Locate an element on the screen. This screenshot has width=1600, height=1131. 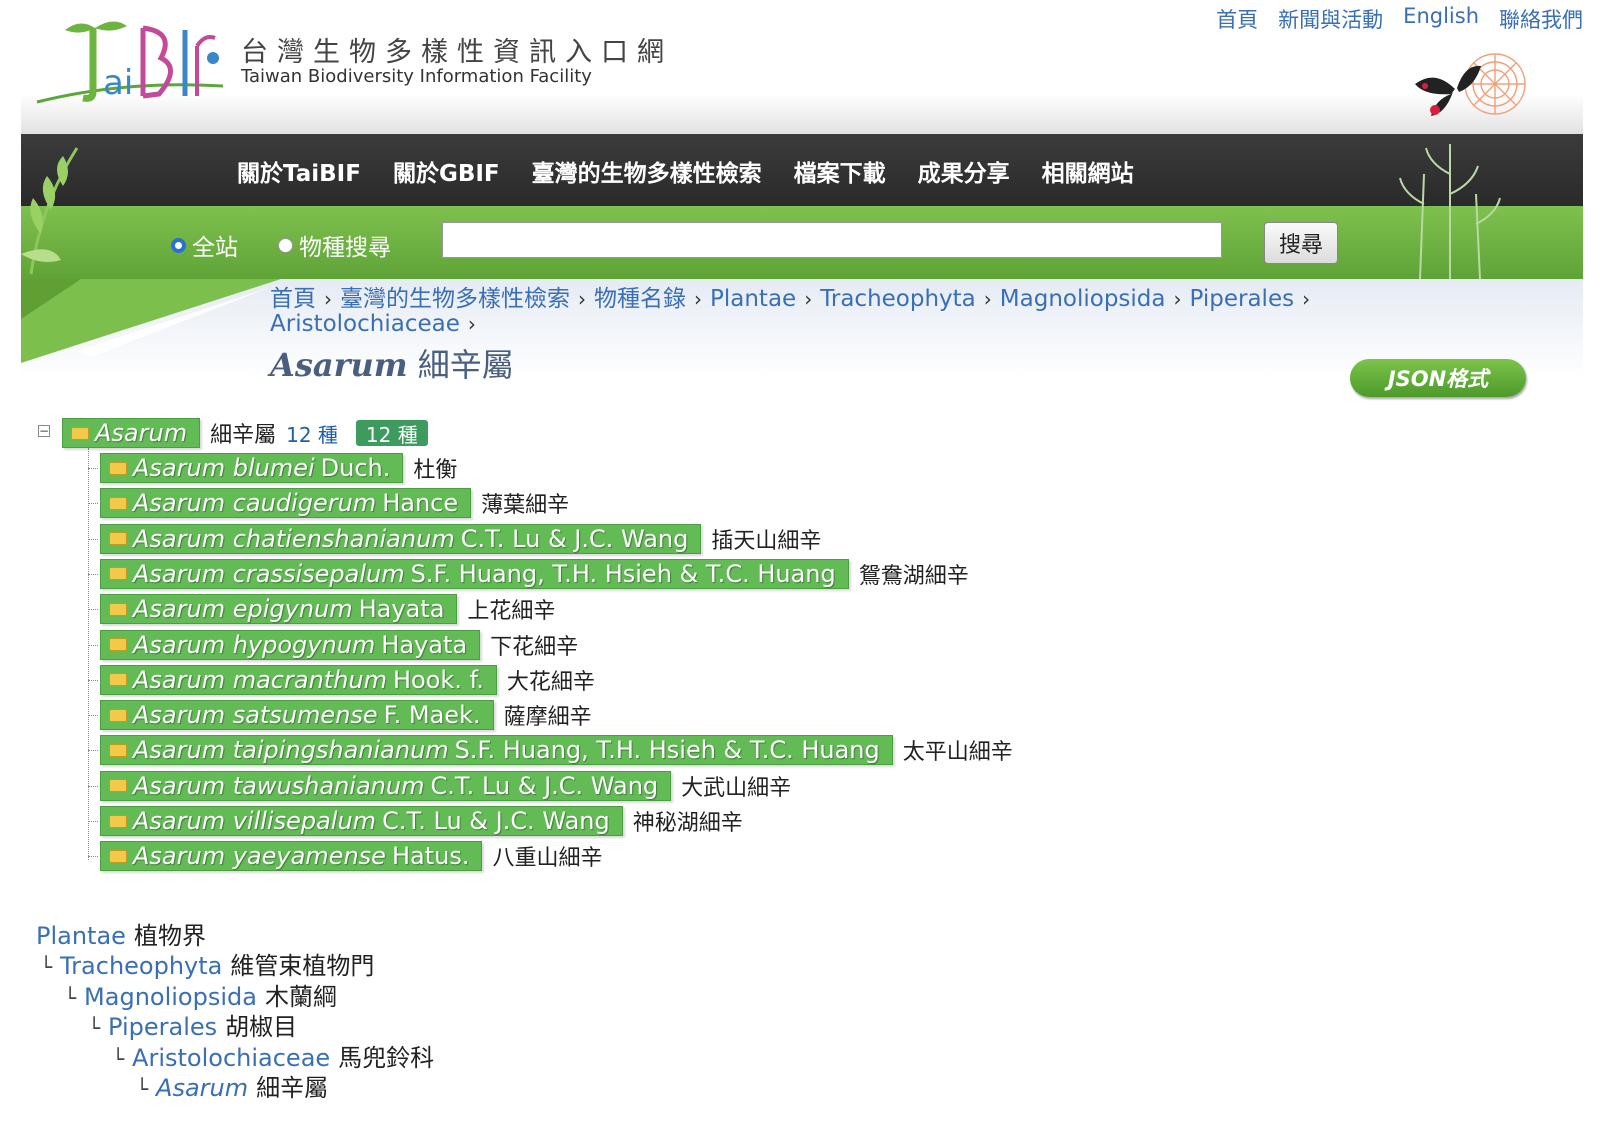
search-bar: 全站 物種搜尋 搜尋 is located at coordinates (802, 242).